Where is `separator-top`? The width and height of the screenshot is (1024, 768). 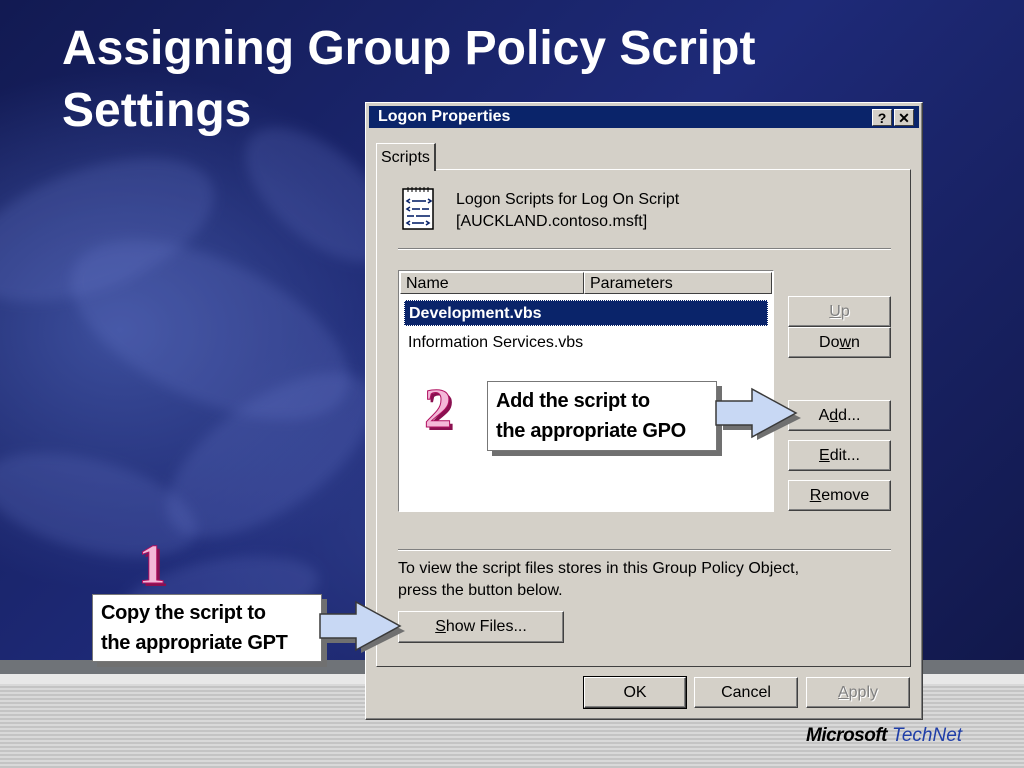
separator-top is located at coordinates (644, 249).